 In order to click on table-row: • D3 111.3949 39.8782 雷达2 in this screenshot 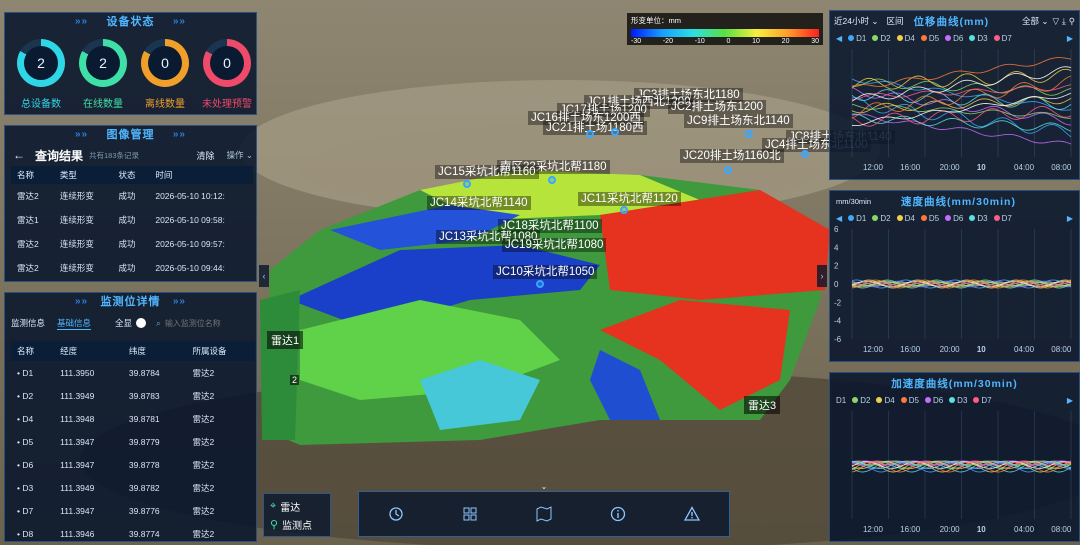, I will do `click(133, 487)`.